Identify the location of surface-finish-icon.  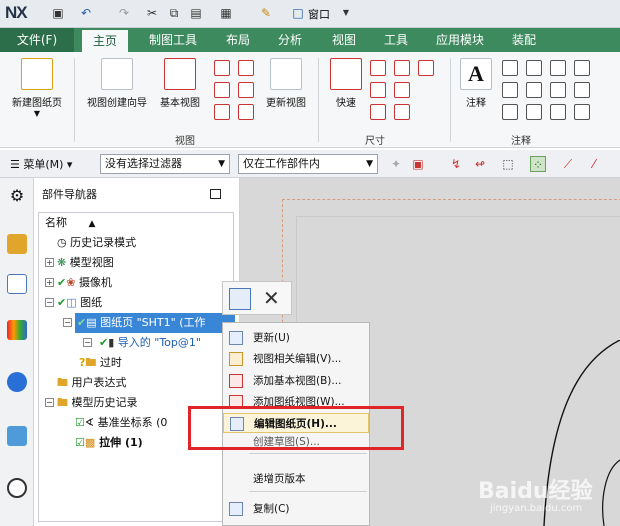
(558, 90).